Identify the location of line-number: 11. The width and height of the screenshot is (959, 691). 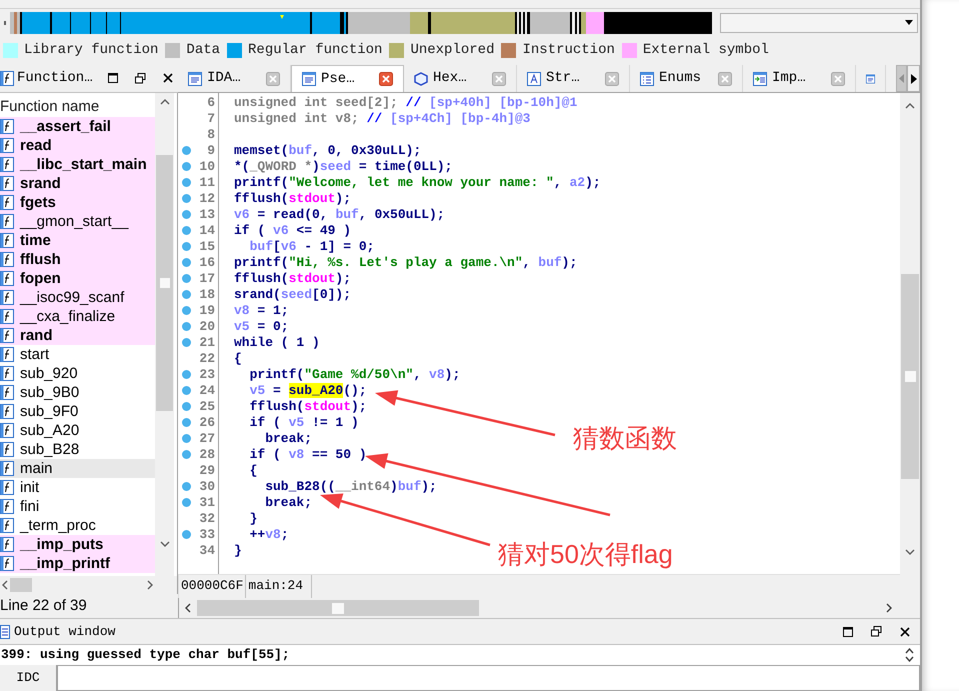
(207, 183).